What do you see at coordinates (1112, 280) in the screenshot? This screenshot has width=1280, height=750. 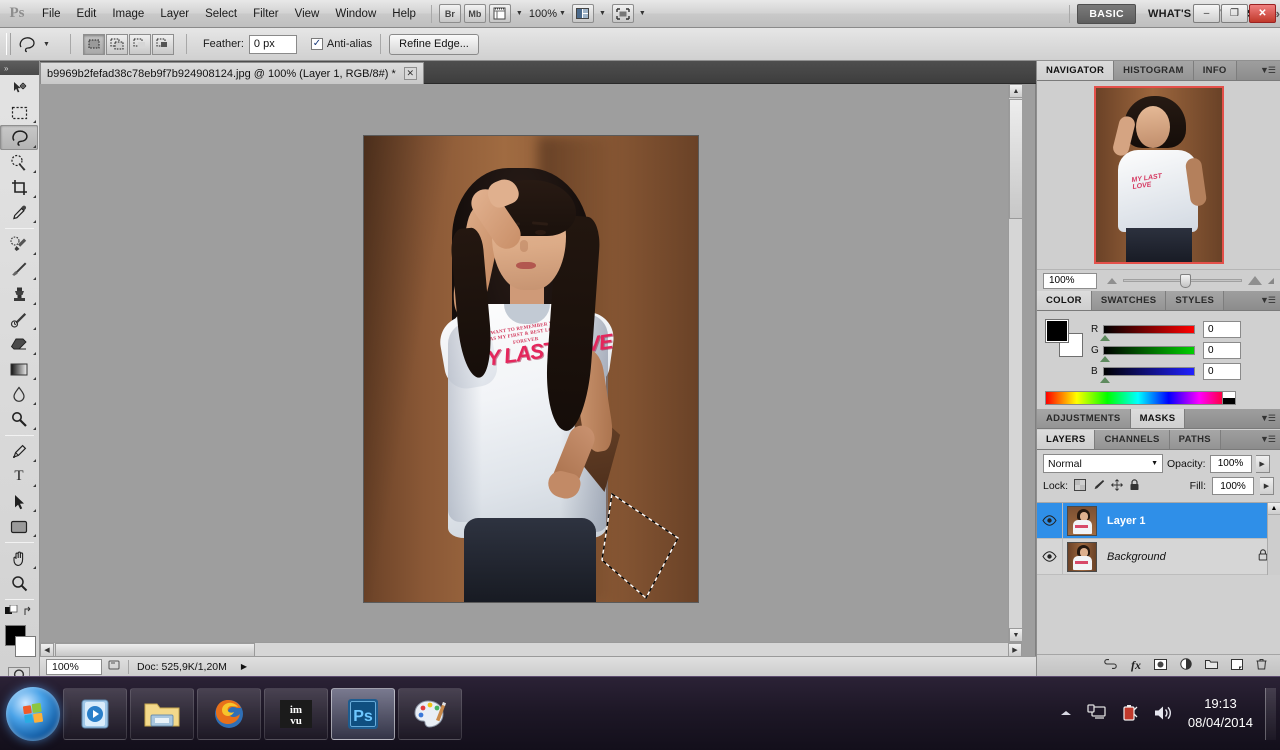 I see `zoom-out-mountain-icon` at bounding box center [1112, 280].